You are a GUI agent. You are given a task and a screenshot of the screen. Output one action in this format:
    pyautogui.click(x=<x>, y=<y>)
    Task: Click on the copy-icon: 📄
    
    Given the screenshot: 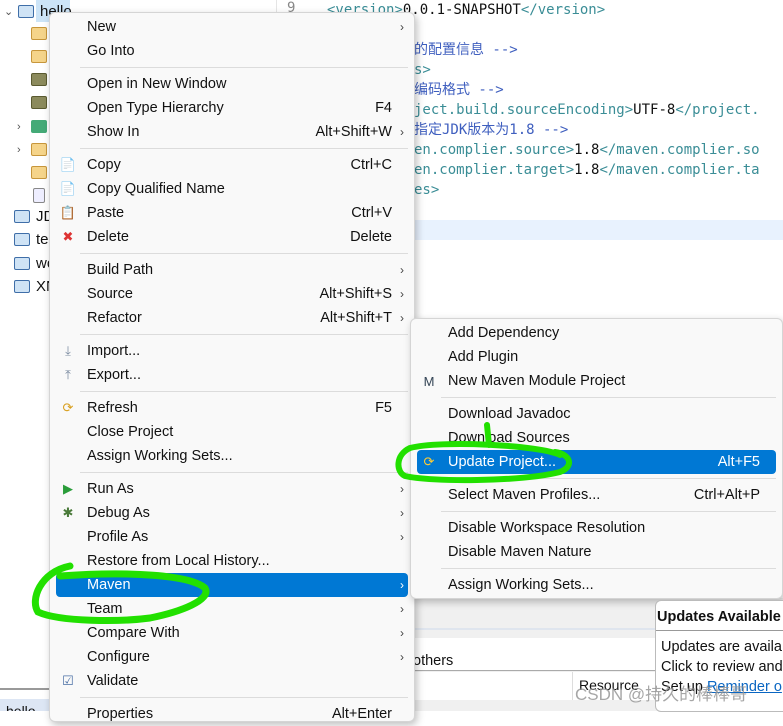 What is the action you would take?
    pyautogui.click(x=68, y=164)
    